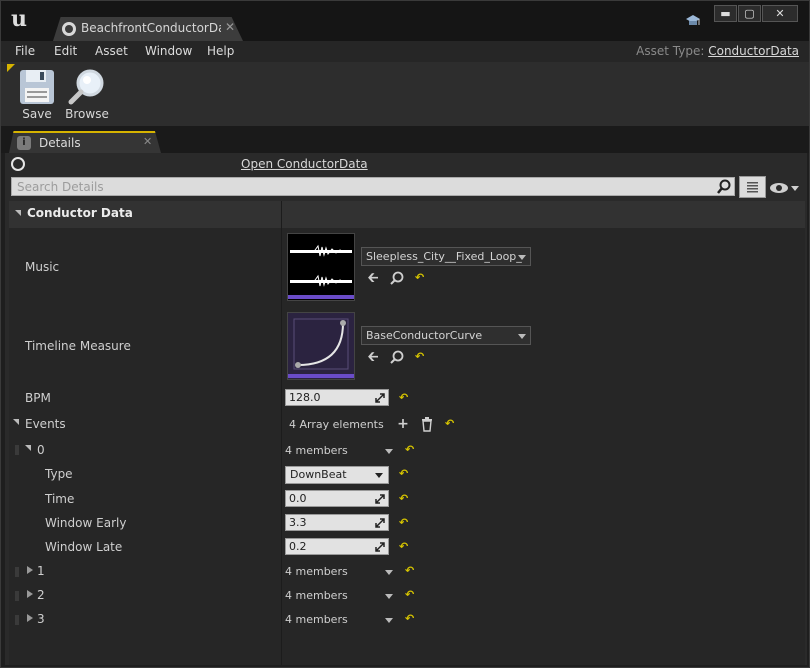  What do you see at coordinates (337, 522) in the screenshot?
I see `window-early-input: 3.3` at bounding box center [337, 522].